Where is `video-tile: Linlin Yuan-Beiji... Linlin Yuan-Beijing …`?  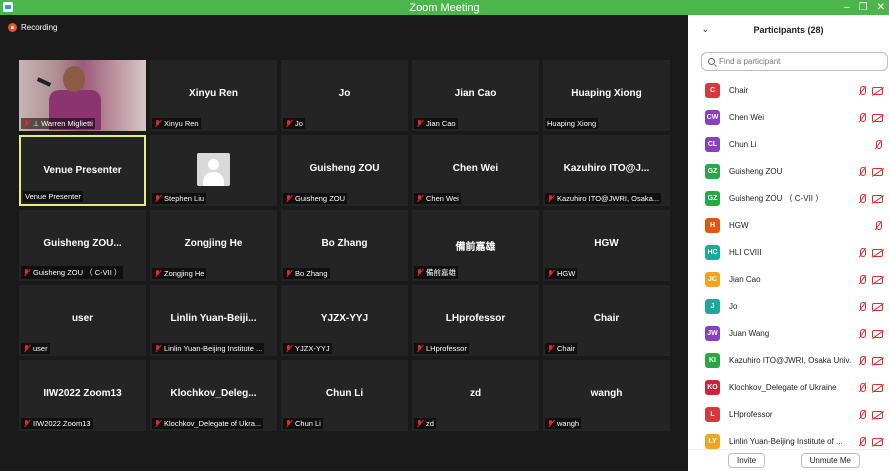
video-tile: Linlin Yuan-Beiji... Linlin Yuan-Beijing … is located at coordinates (213, 320).